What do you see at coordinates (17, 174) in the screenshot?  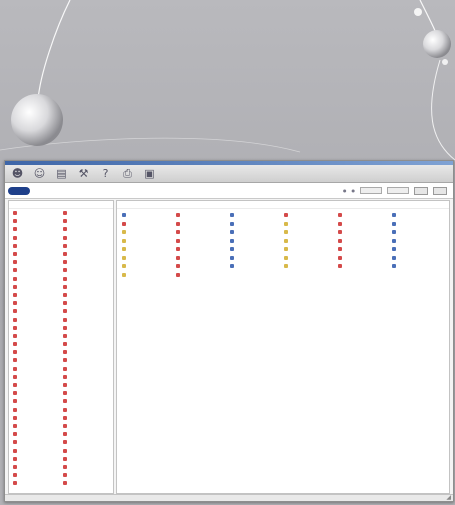 I see `user-icon: ☻` at bounding box center [17, 174].